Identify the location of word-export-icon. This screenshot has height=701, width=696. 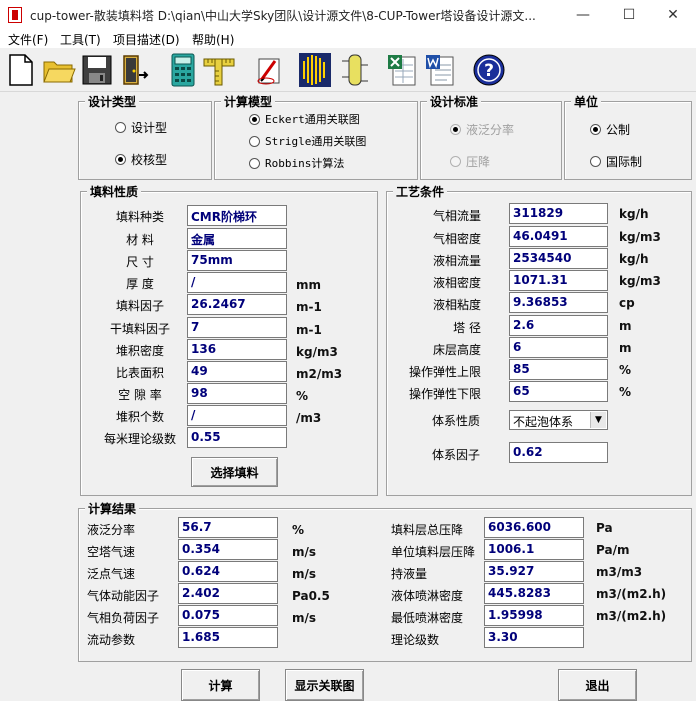
(441, 70).